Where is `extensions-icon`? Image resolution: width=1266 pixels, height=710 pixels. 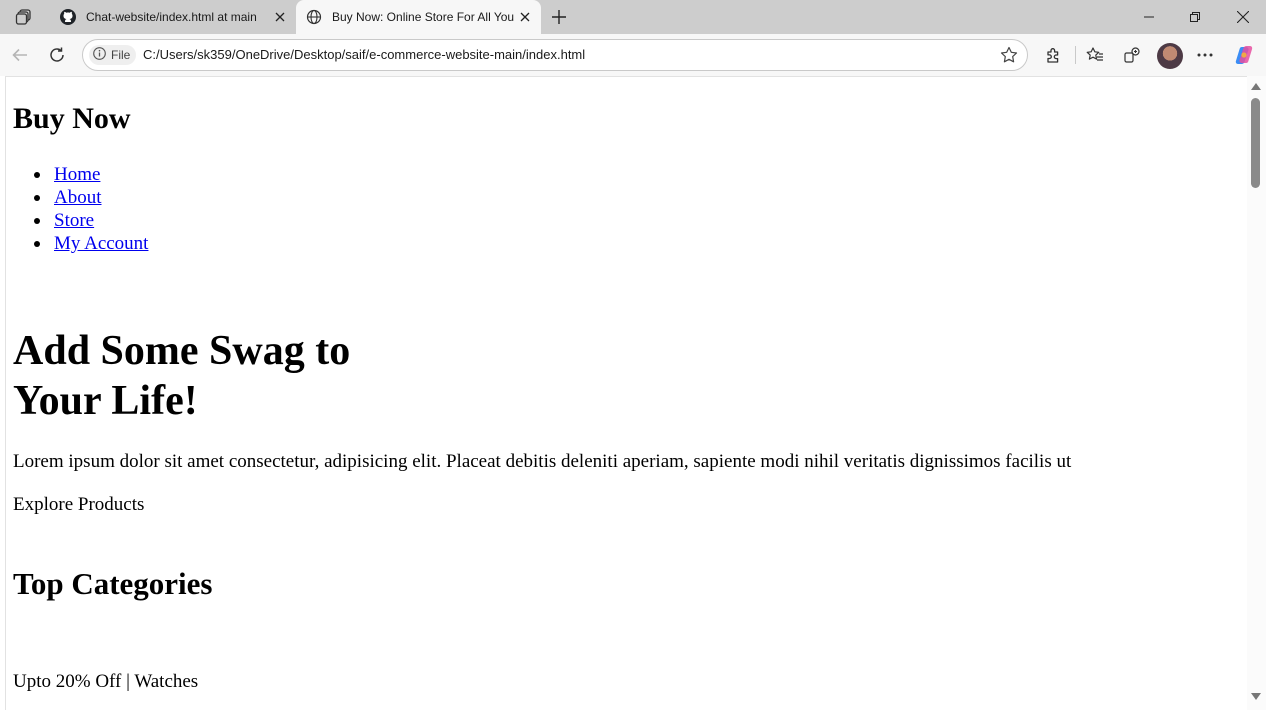
extensions-icon is located at coordinates (1053, 55).